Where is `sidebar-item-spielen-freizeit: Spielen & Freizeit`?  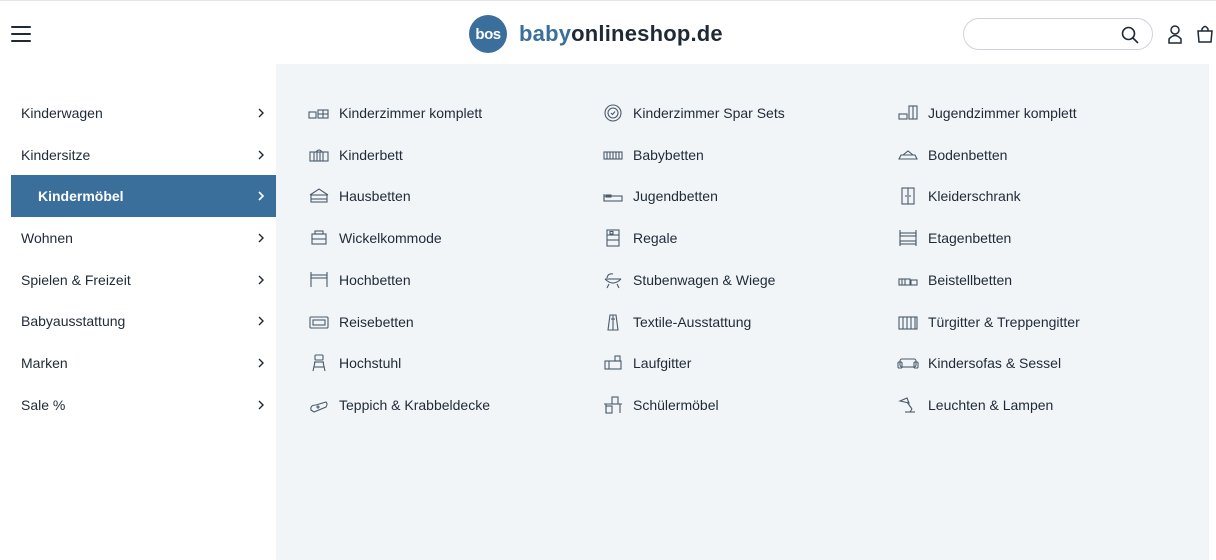 sidebar-item-spielen-freizeit: Spielen & Freizeit is located at coordinates (138, 280).